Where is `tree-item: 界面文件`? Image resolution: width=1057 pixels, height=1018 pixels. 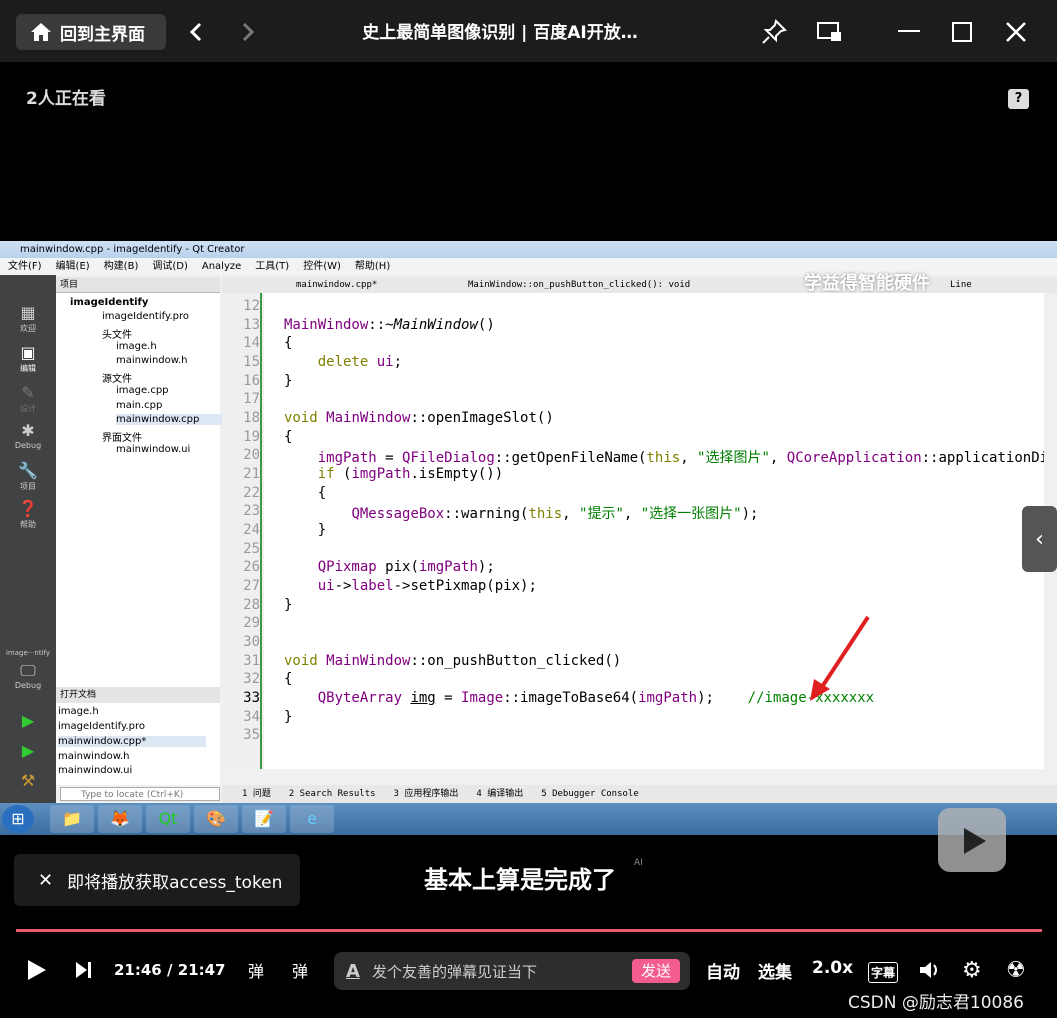 tree-item: 界面文件 is located at coordinates (122, 436).